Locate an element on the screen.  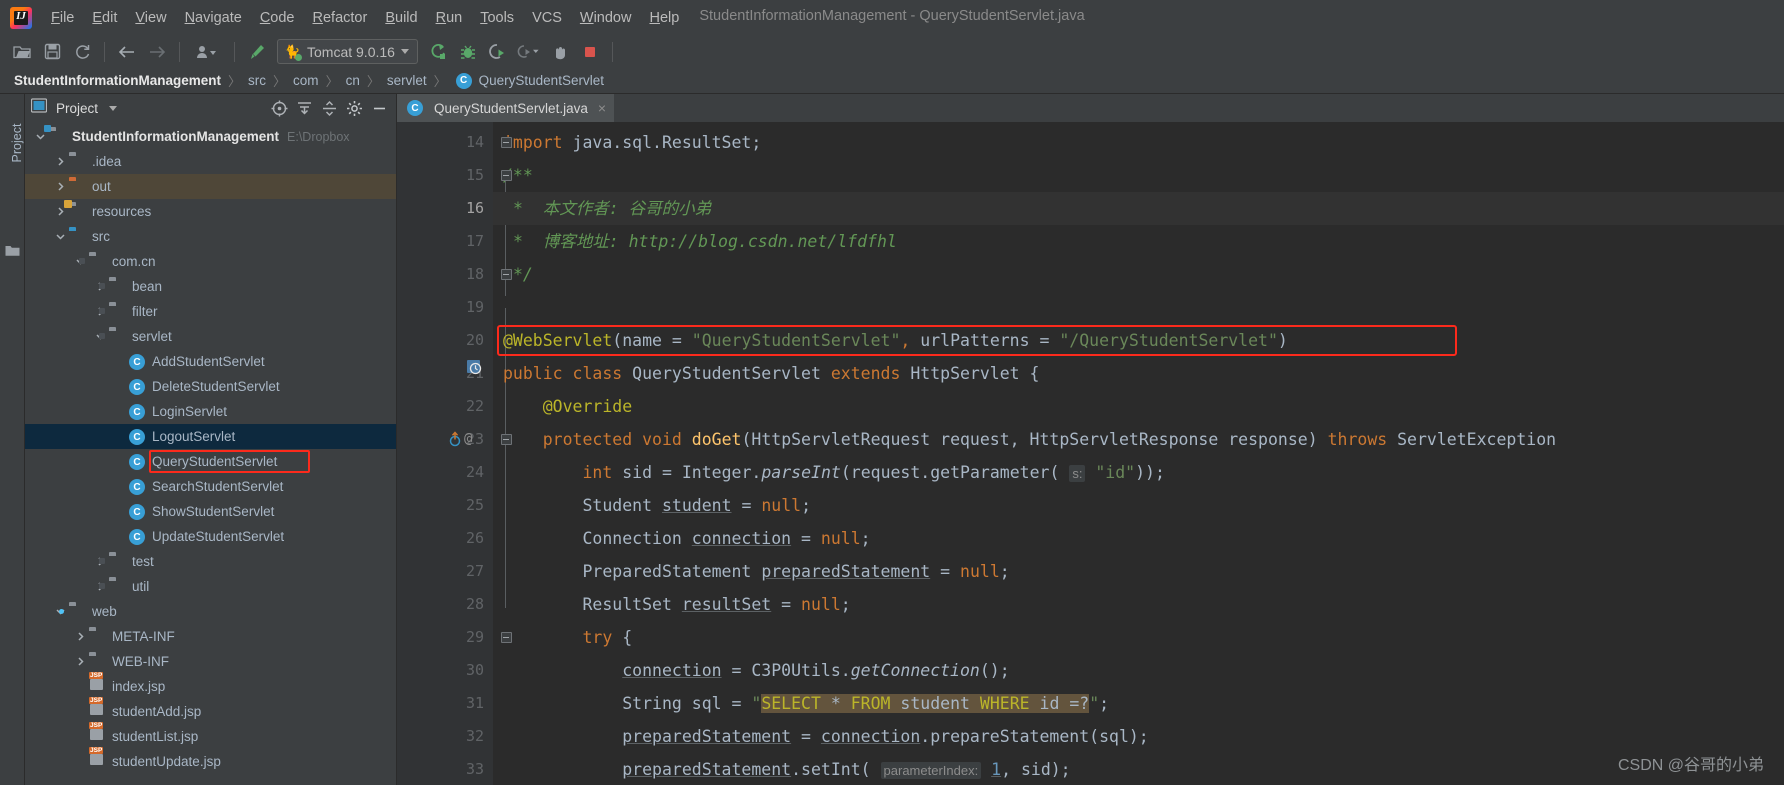
tree-item-out: out is located at coordinates (210, 186).